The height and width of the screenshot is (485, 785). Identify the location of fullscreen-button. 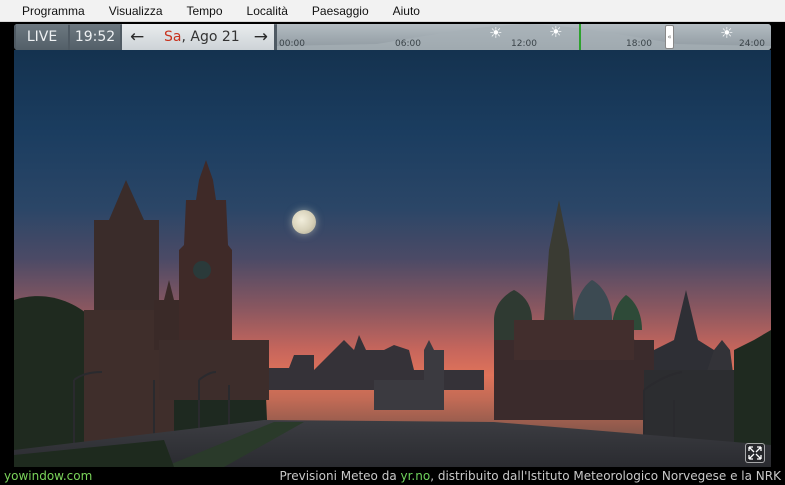
(755, 453).